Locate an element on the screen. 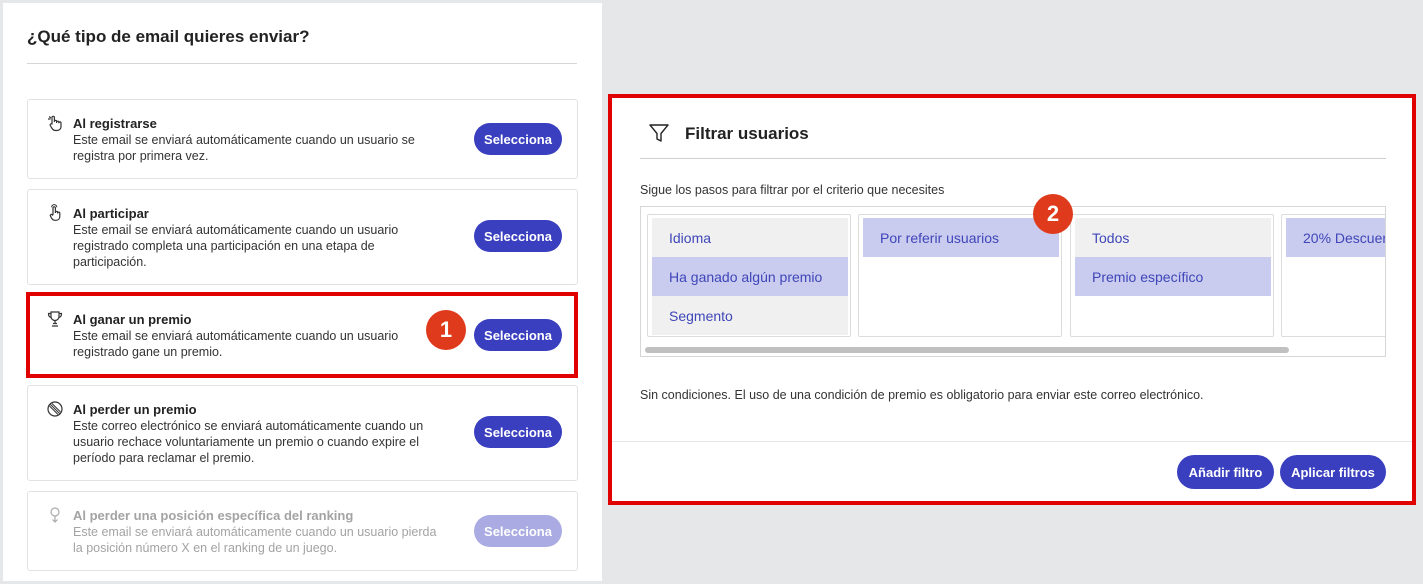 The image size is (1423, 584). card-title: Al perder un premio is located at coordinates (135, 409).